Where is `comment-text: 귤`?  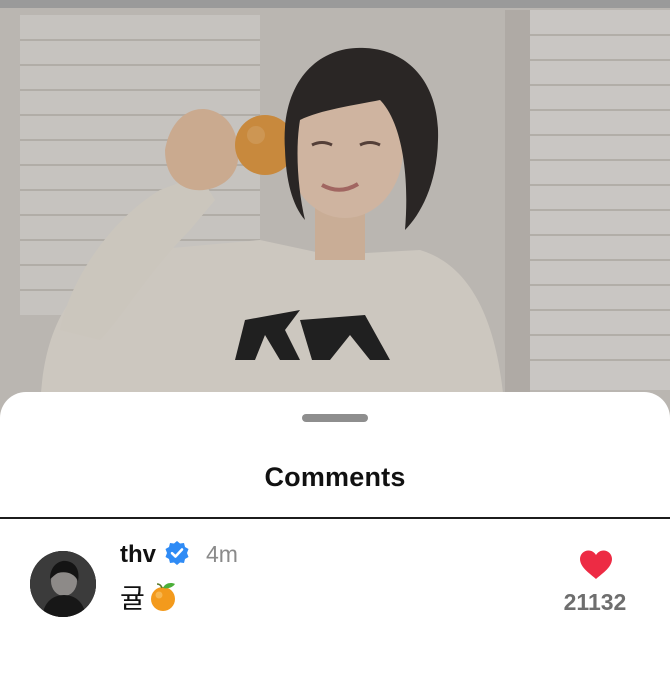 comment-text: 귤 is located at coordinates (149, 598).